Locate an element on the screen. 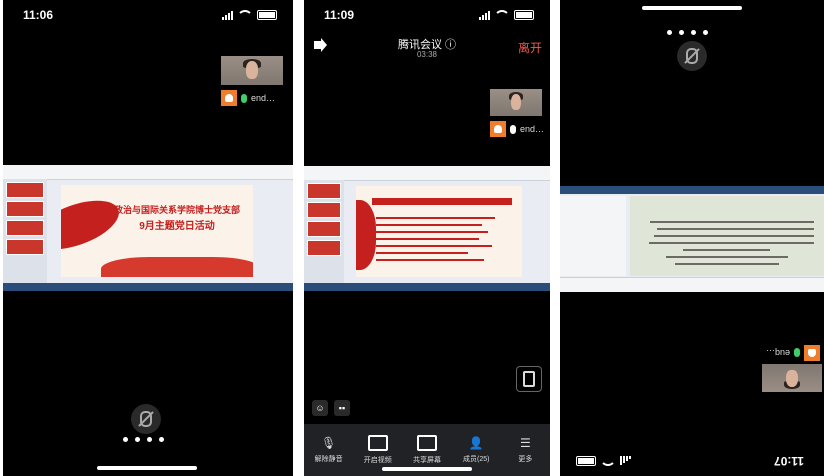 Image resolution: width=824 pixels, height=476 pixels. document-page is located at coordinates (727, 236).